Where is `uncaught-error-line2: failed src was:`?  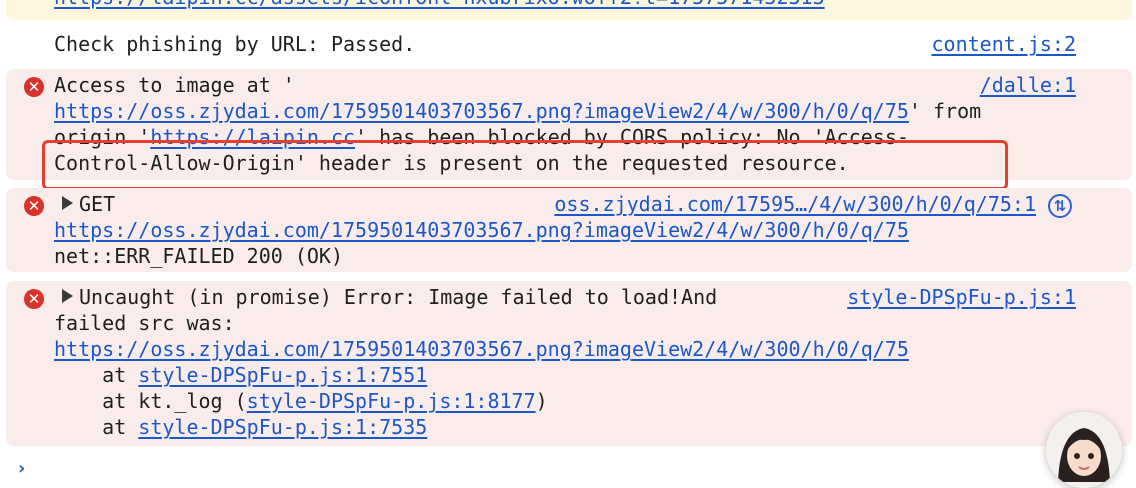 uncaught-error-line2: failed src was: is located at coordinates (144, 323).